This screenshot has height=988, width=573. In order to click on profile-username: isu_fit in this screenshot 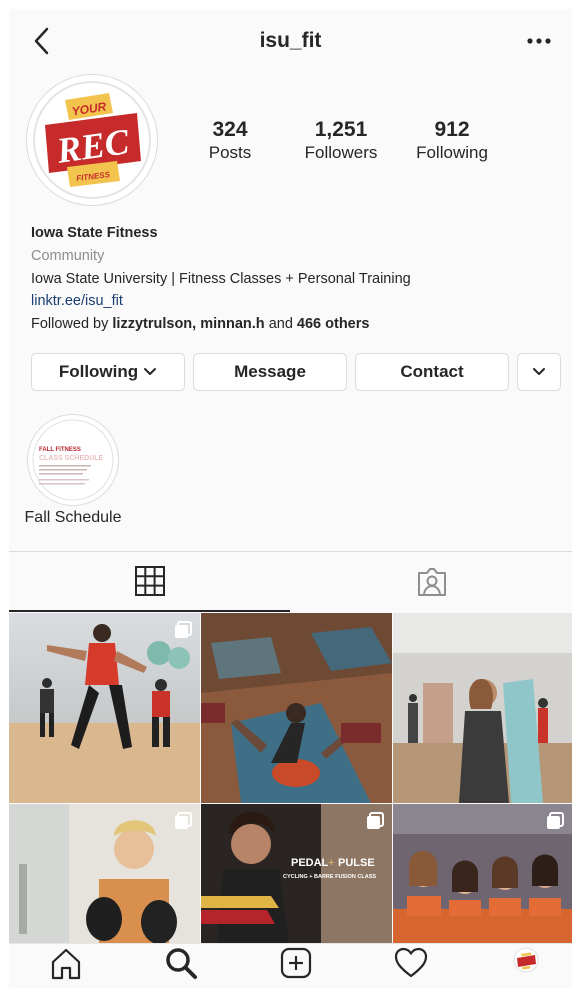, I will do `click(290, 40)`.